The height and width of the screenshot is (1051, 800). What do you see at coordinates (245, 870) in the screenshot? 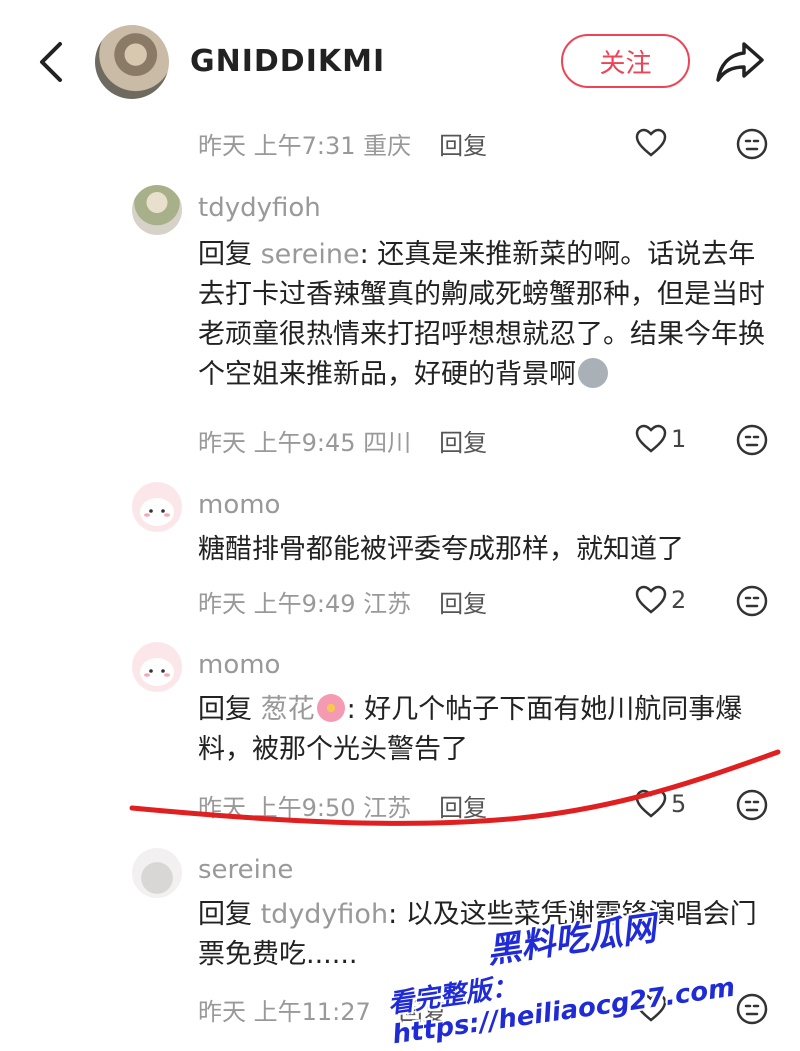
I see `comment-username: sereine` at bounding box center [245, 870].